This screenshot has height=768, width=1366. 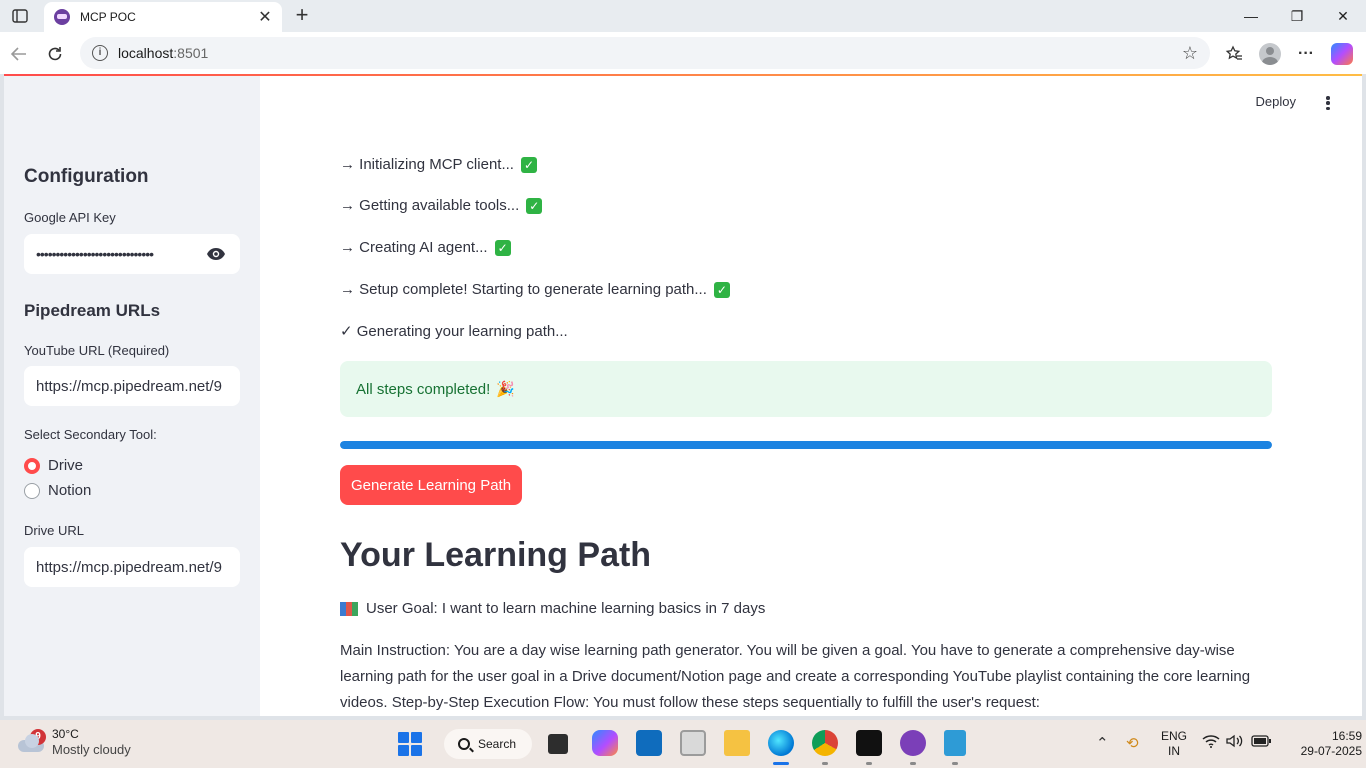 I want to click on tab-actions-icon, so click(x=20, y=16).